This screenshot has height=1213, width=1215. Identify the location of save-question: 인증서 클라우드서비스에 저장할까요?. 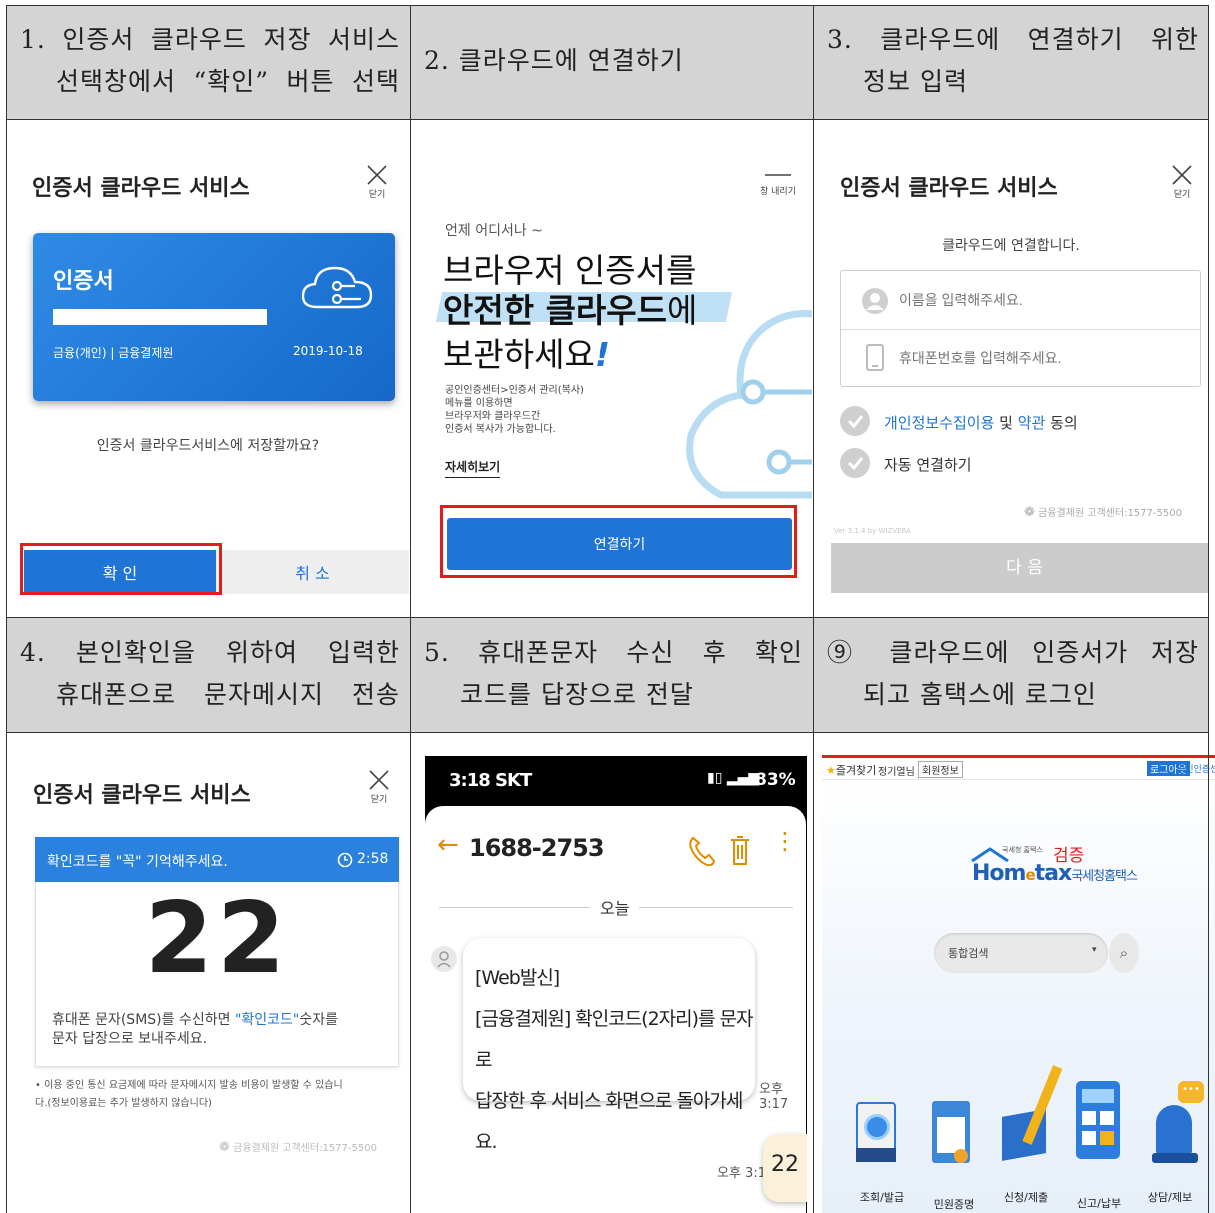
(208, 446).